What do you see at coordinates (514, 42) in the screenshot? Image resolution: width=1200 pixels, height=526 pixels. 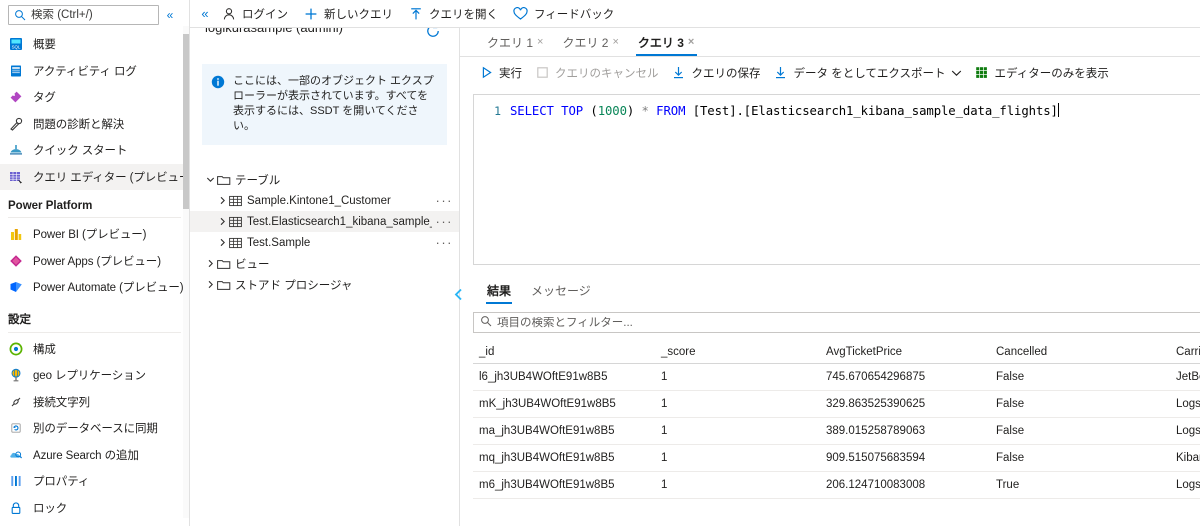 I see `query-tab-1: クエリ 1 ×` at bounding box center [514, 42].